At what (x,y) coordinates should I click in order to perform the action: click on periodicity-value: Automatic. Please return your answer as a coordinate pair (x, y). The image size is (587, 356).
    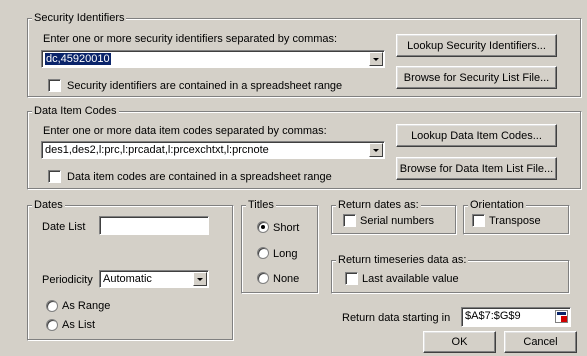
    Looking at the image, I should click on (127, 279).